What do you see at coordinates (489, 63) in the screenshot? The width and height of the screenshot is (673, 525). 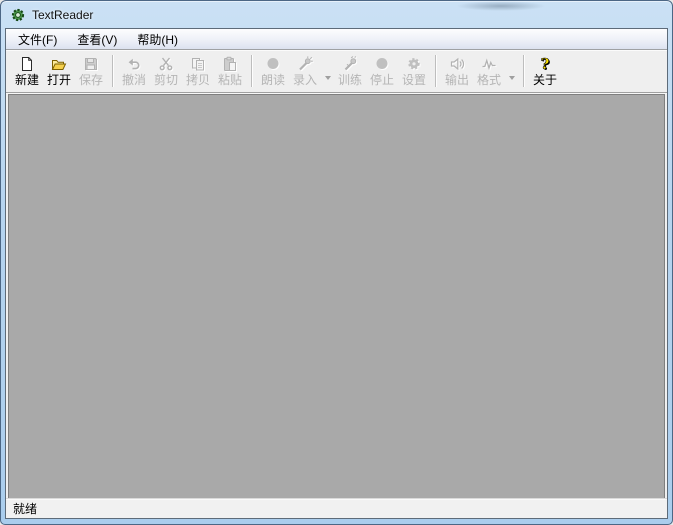 I see `format-waveform-icon` at bounding box center [489, 63].